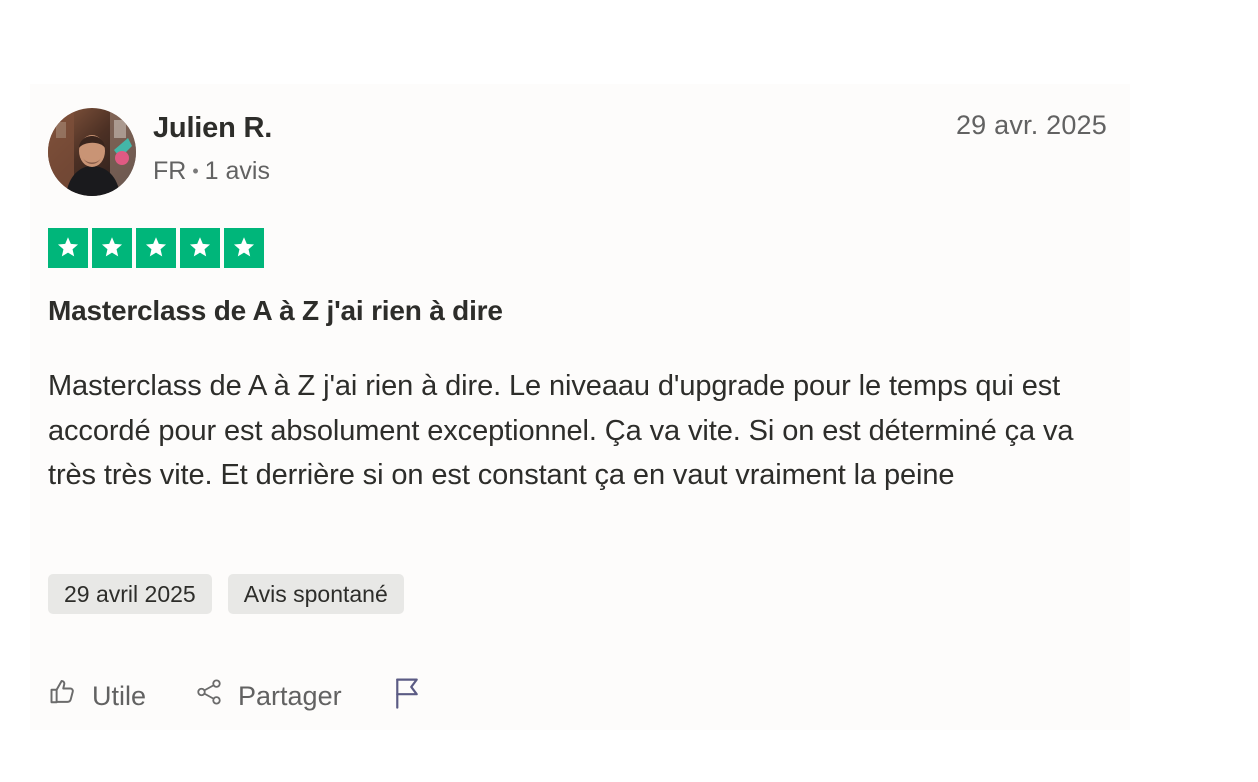  What do you see at coordinates (212, 147) in the screenshot?
I see `reviewer-meta: Julien R. FR • 1 avis` at bounding box center [212, 147].